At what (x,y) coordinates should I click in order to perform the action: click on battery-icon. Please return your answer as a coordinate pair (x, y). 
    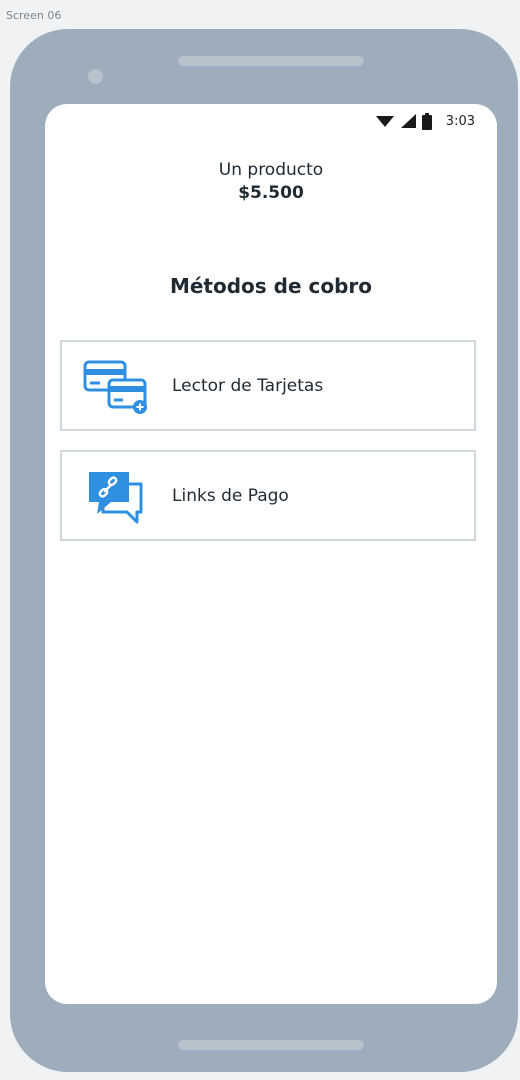
    Looking at the image, I should click on (426, 121).